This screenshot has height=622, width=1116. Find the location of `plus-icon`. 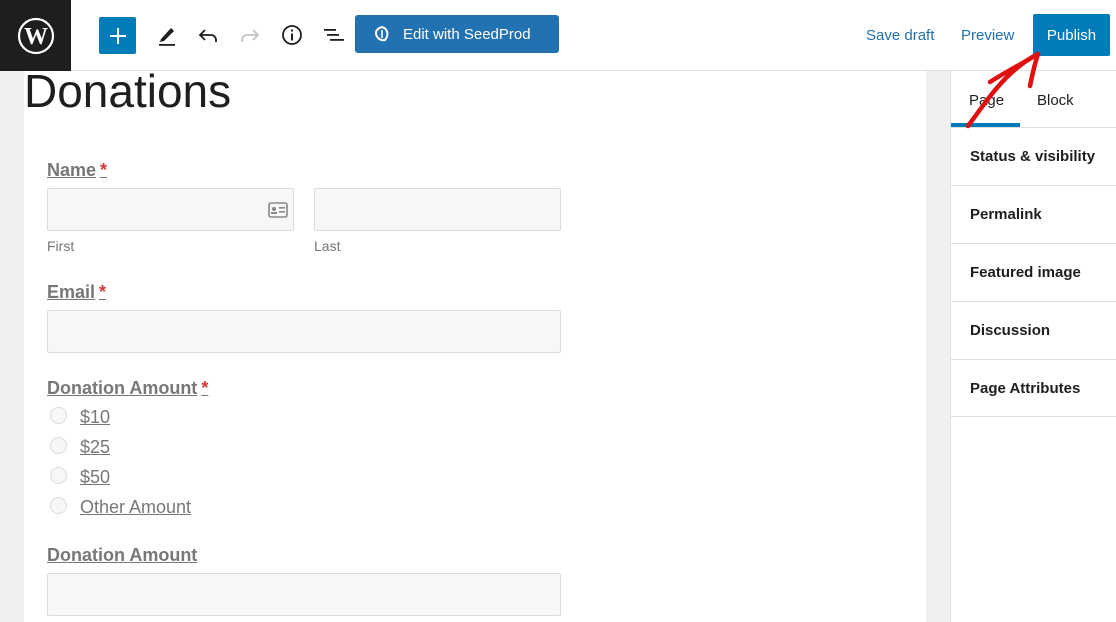

plus-icon is located at coordinates (117, 35).